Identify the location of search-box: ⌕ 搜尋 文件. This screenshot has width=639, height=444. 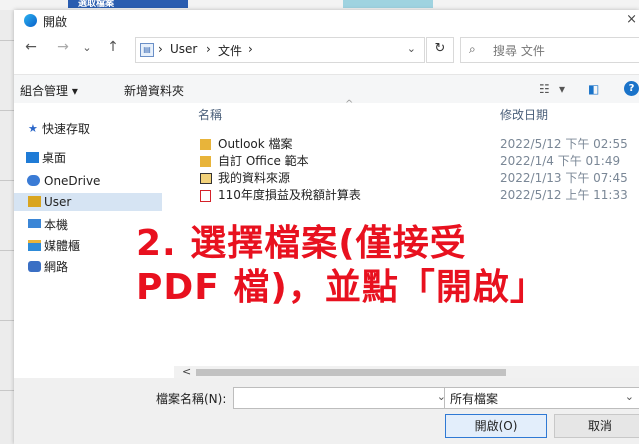
(549, 50).